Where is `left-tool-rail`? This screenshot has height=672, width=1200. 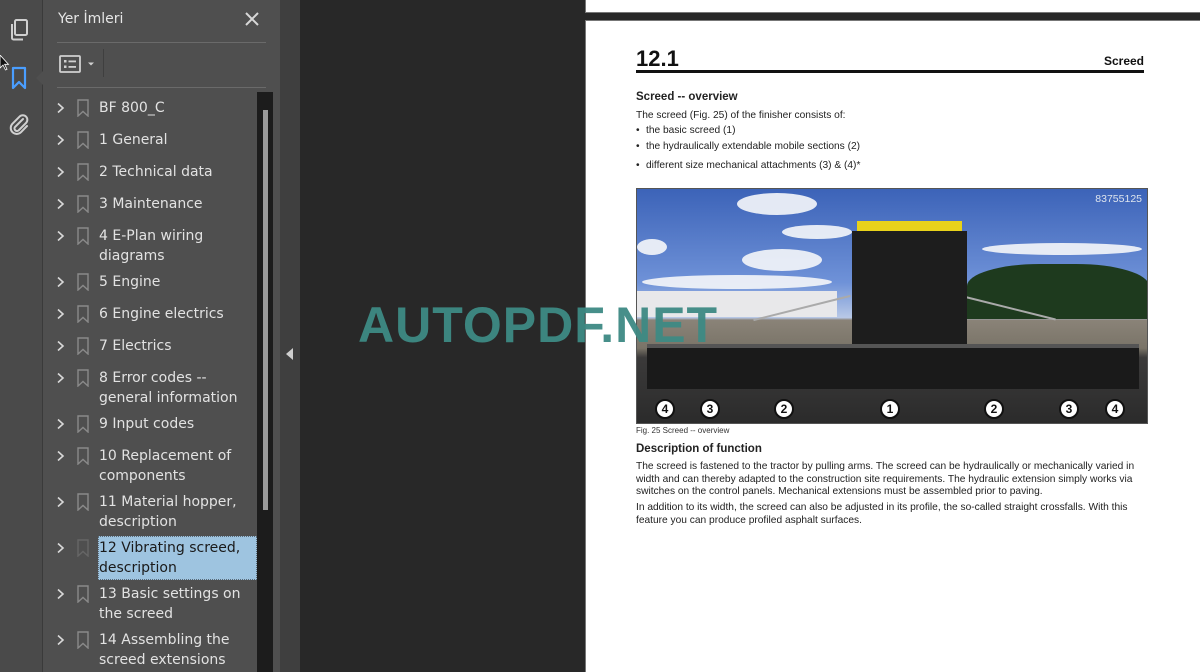
left-tool-rail is located at coordinates (22, 336).